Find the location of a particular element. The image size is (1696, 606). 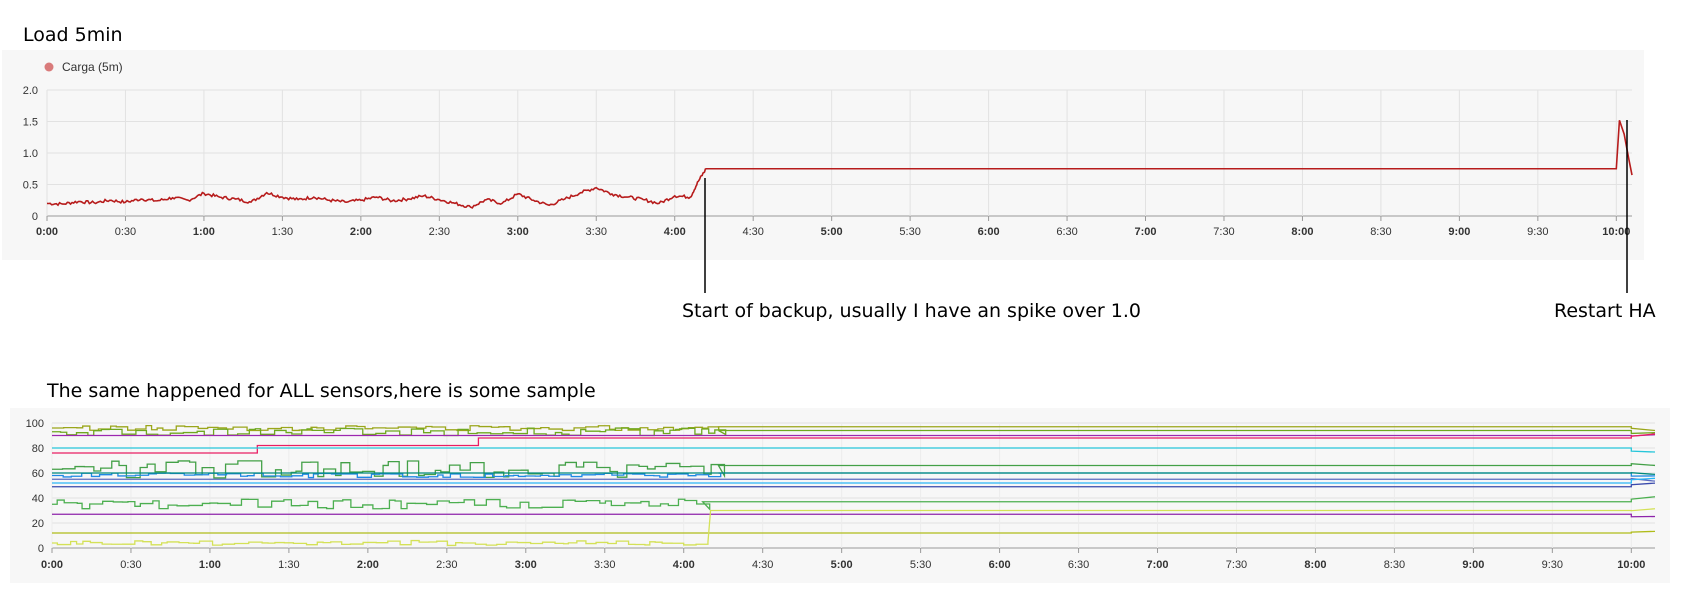

y-tick-label: 80 is located at coordinates (38, 449).